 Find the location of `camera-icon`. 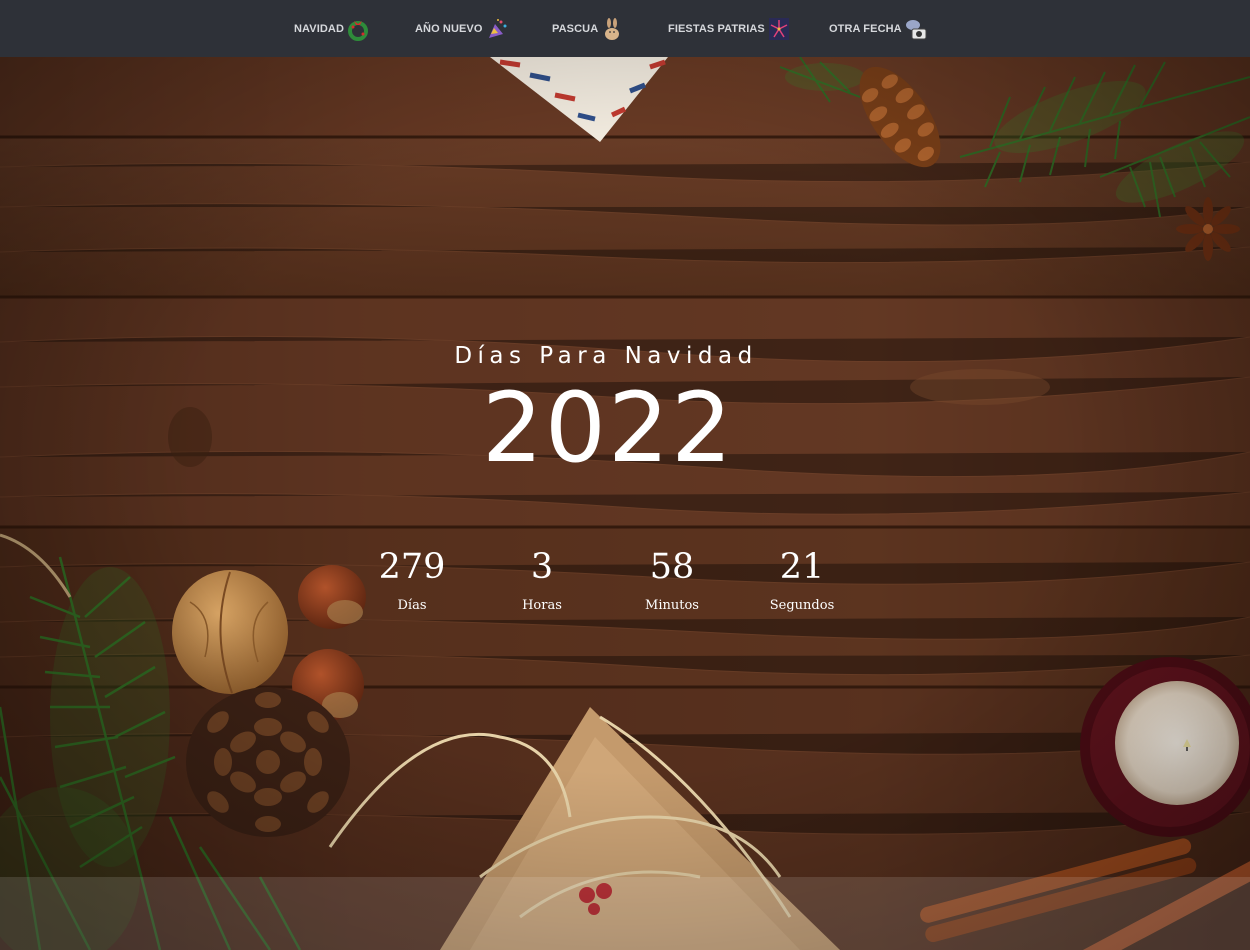

camera-icon is located at coordinates (916, 29).